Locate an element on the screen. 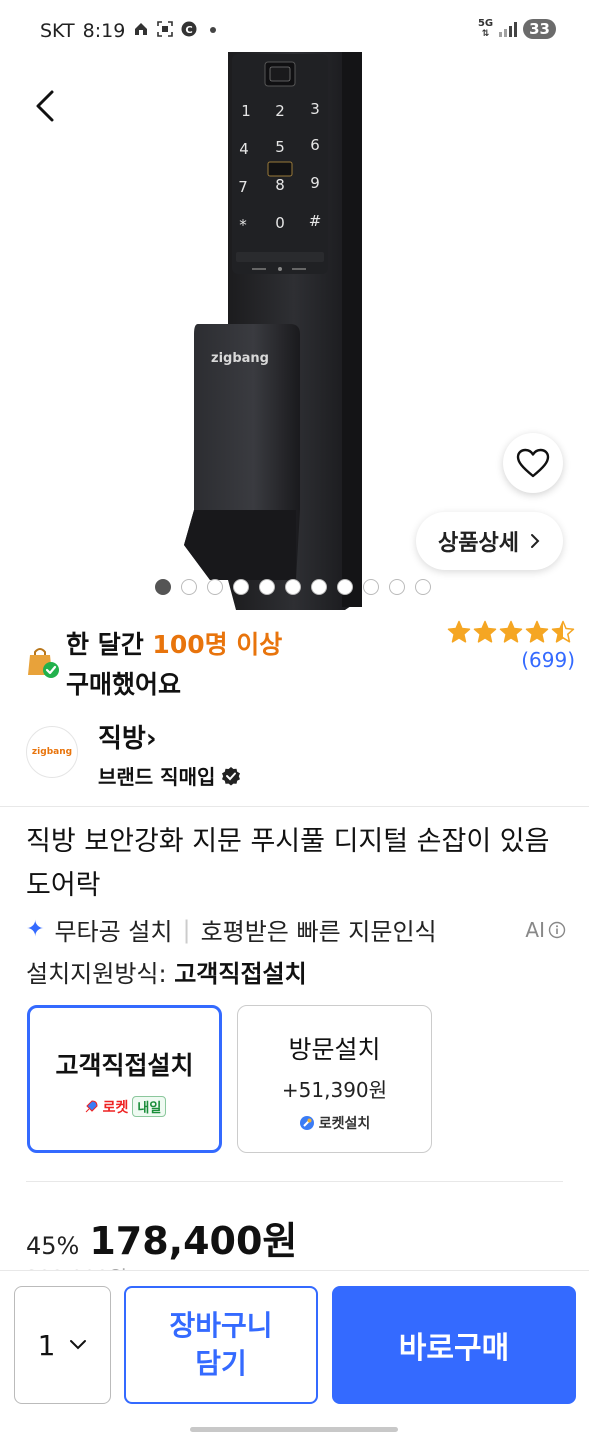  chevron-right-icon is located at coordinates (535, 541).